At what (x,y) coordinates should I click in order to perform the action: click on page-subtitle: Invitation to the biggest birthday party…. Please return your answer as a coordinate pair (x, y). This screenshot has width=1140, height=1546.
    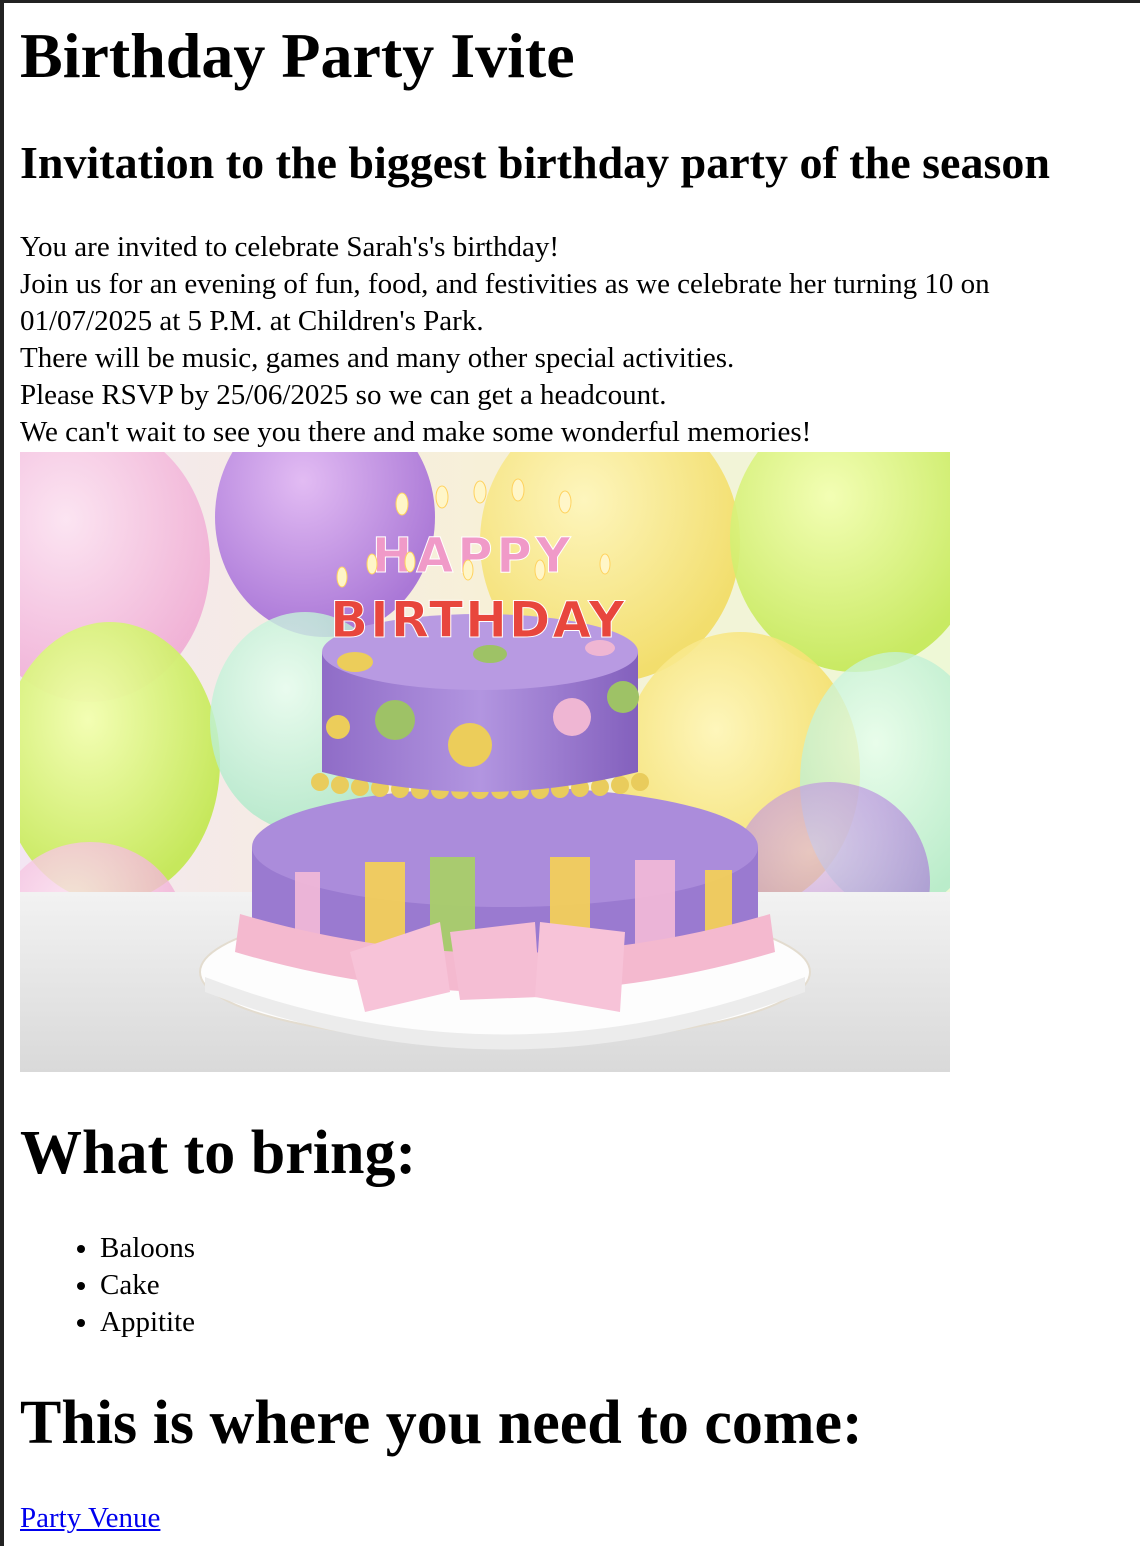
    Looking at the image, I should click on (535, 162).